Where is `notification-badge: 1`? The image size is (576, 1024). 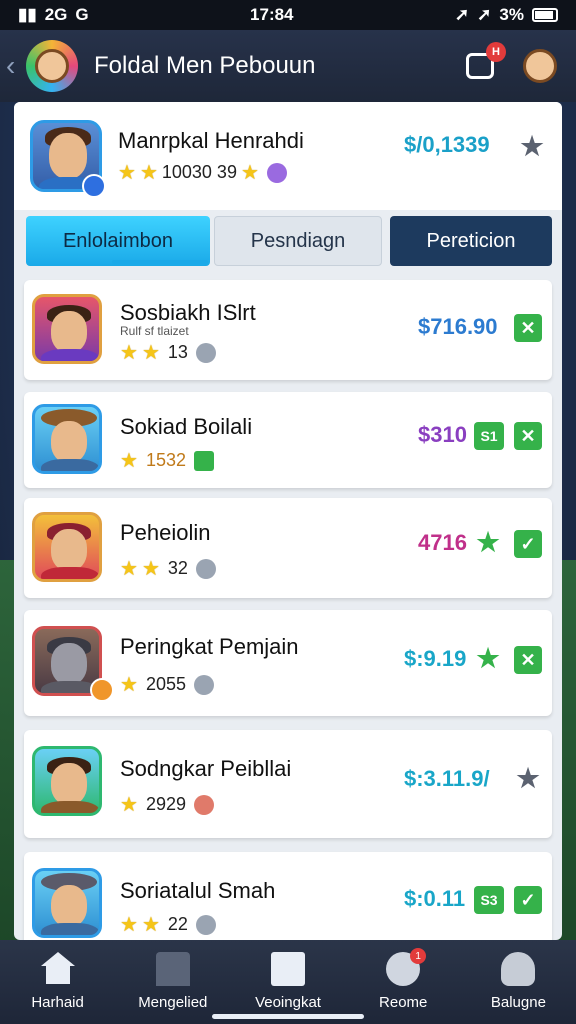 notification-badge: 1 is located at coordinates (418, 956).